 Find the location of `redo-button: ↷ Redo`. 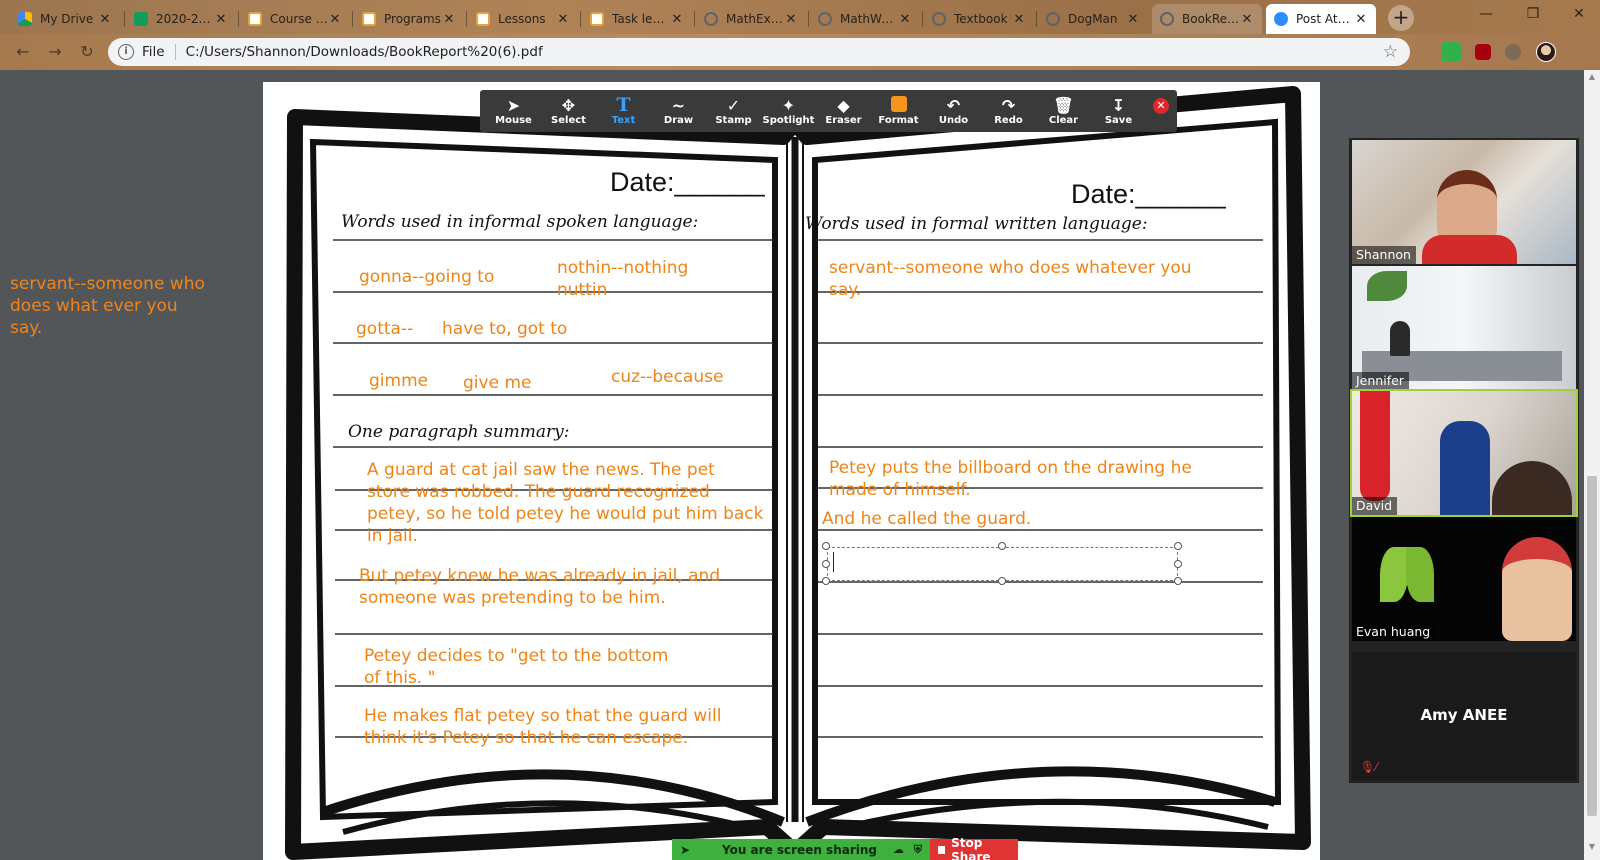

redo-button: ↷ Redo is located at coordinates (1008, 111).